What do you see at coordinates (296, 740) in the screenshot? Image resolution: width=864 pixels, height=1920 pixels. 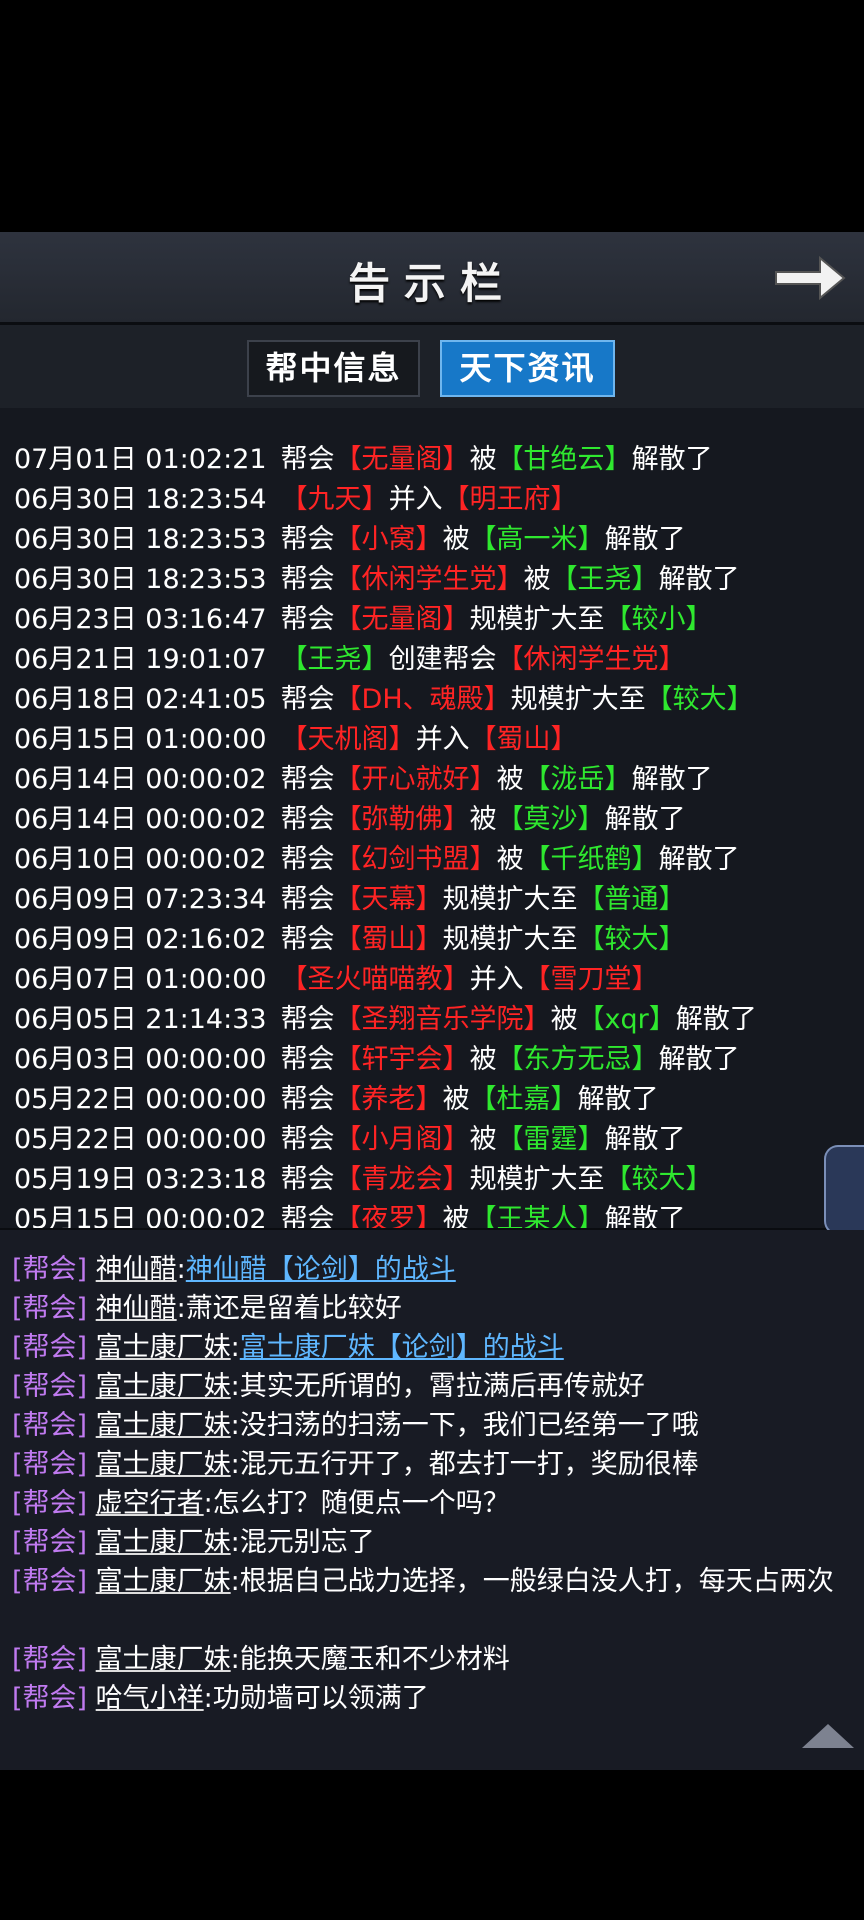 I see `news-row: 06月15日 01:00:00 【天机阁】并入【蜀山】` at bounding box center [296, 740].